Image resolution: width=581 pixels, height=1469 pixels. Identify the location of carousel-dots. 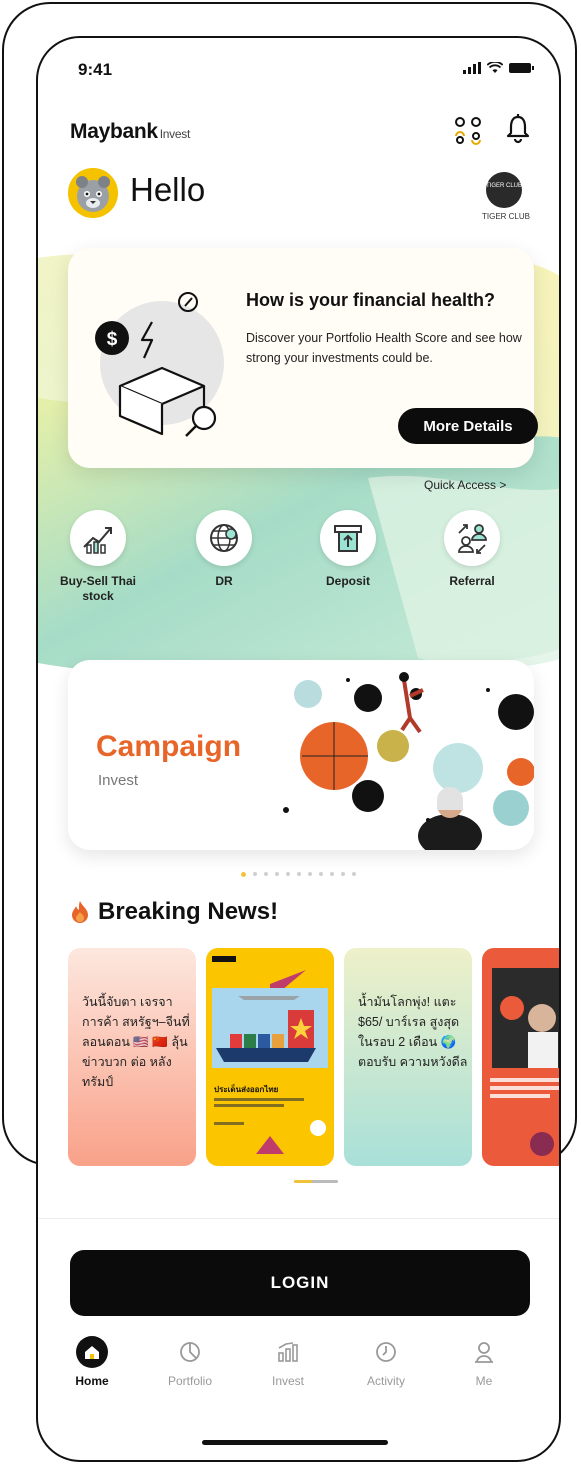
(298, 874).